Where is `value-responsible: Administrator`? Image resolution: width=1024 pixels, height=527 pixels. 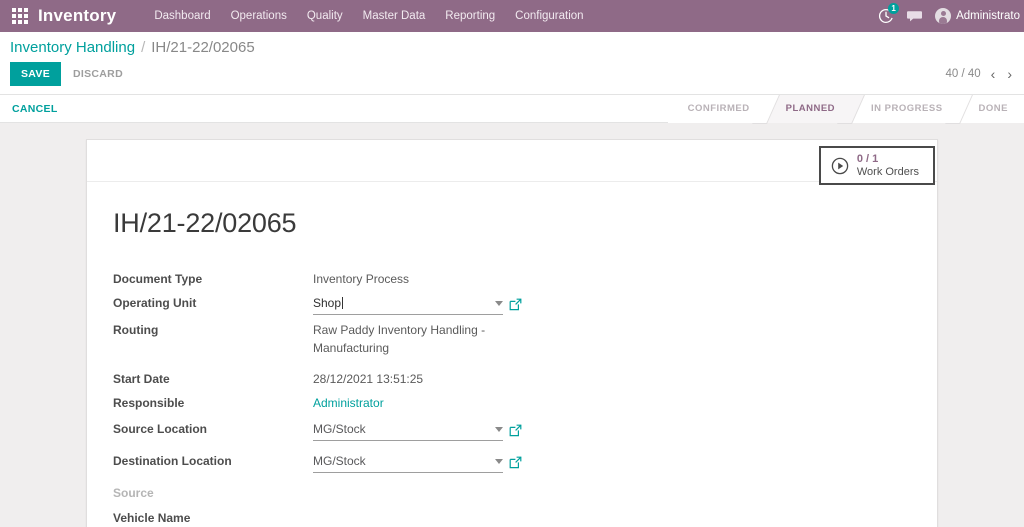
value-responsible: Administrator is located at coordinates (612, 403).